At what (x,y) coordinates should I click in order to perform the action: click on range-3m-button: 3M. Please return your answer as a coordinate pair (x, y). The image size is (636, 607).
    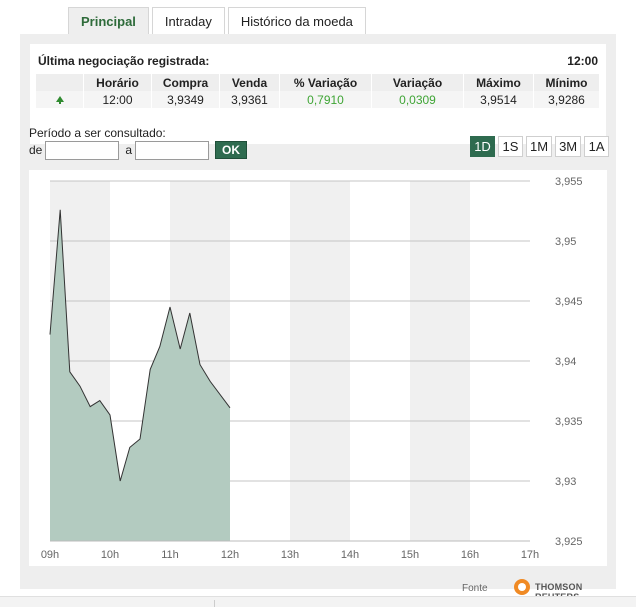
    Looking at the image, I should click on (568, 146).